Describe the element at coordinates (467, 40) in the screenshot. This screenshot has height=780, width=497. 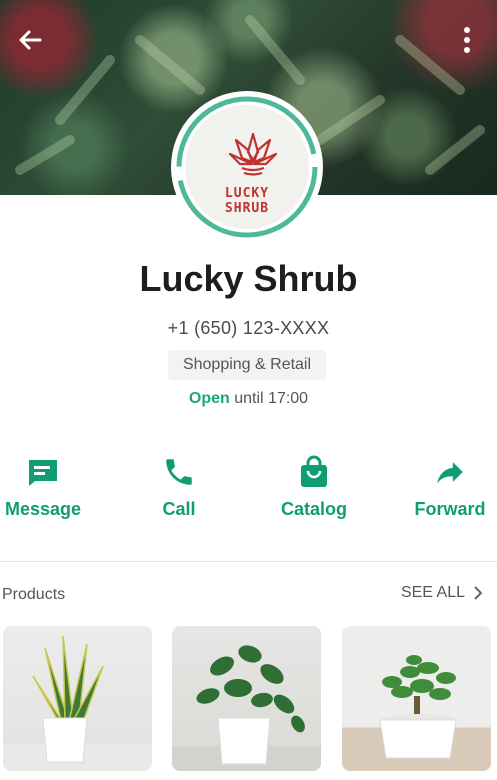
I see `more-vertical-icon` at that location.